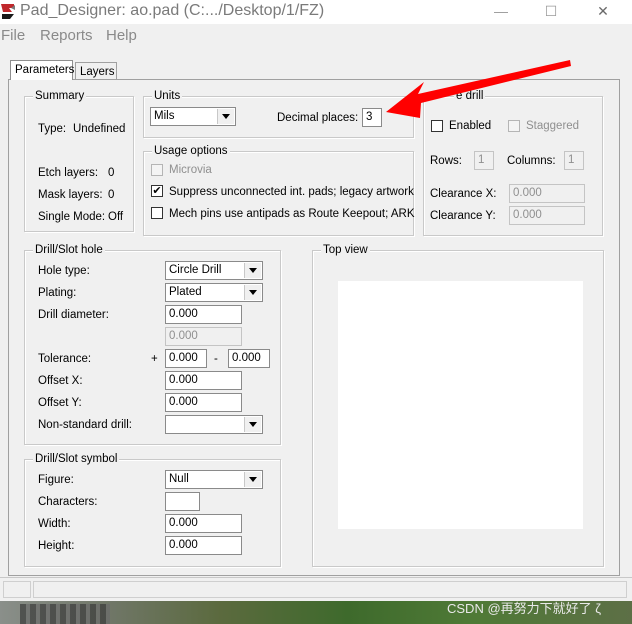 The image size is (632, 624). What do you see at coordinates (66, 35) in the screenshot?
I see `menu-reports: Reports` at bounding box center [66, 35].